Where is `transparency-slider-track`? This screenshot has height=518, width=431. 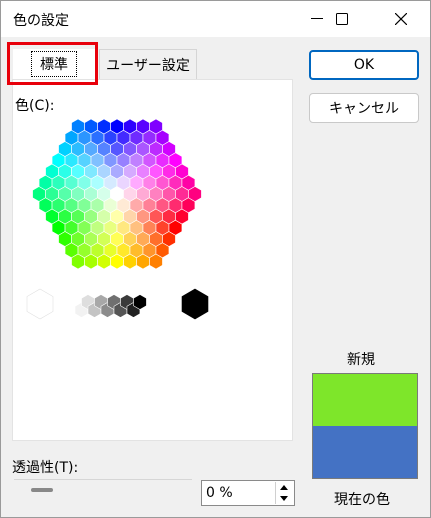 transparency-slider-track is located at coordinates (103, 479).